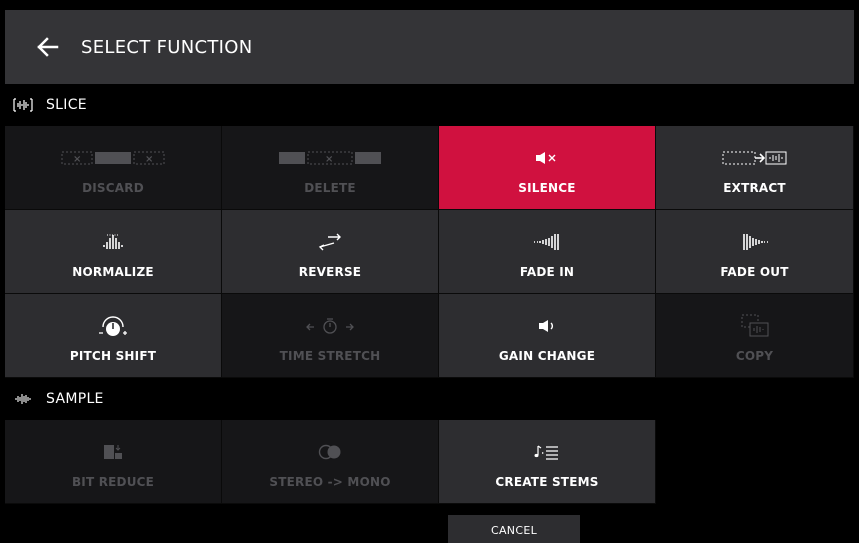 The width and height of the screenshot is (859, 543). What do you see at coordinates (754, 271) in the screenshot?
I see `fade-out-label: FADE OUT` at bounding box center [754, 271].